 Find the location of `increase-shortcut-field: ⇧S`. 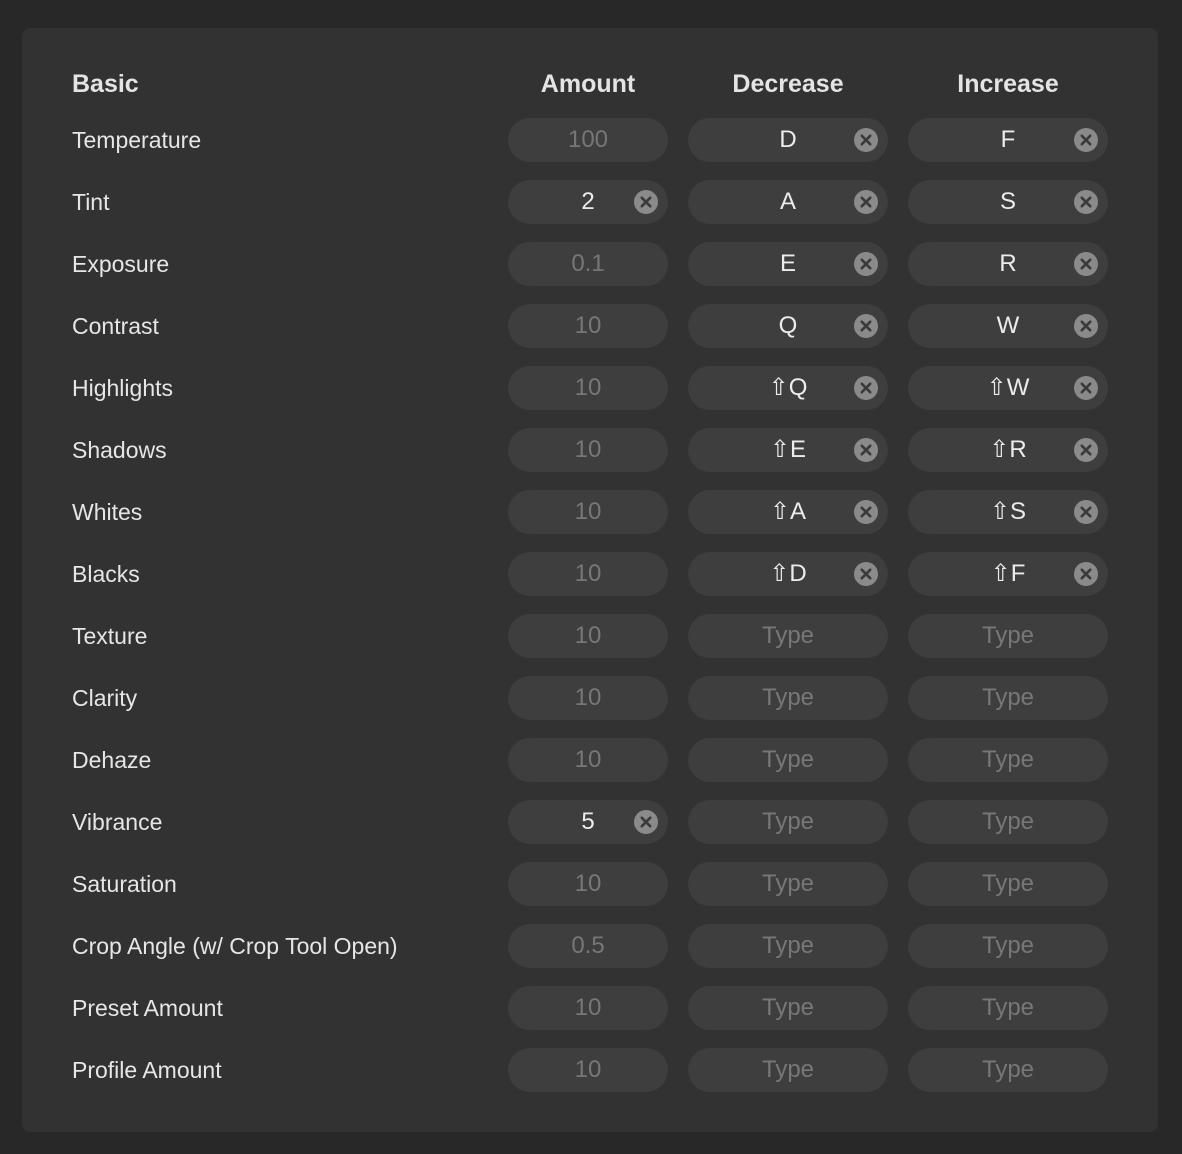

increase-shortcut-field: ⇧S is located at coordinates (1008, 512).